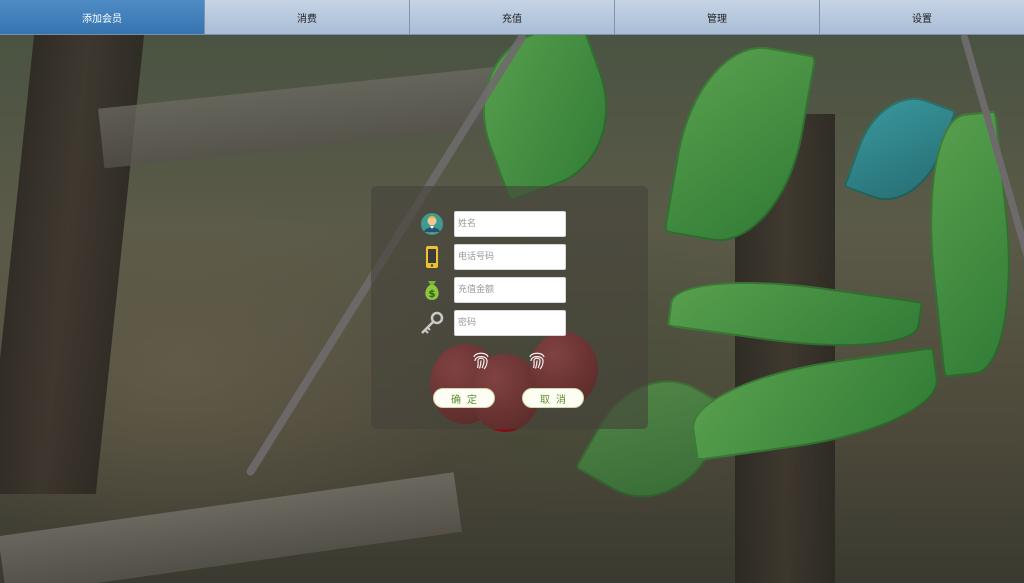  What do you see at coordinates (509, 307) in the screenshot?
I see `add-member-form: $ 确定 取消` at bounding box center [509, 307].